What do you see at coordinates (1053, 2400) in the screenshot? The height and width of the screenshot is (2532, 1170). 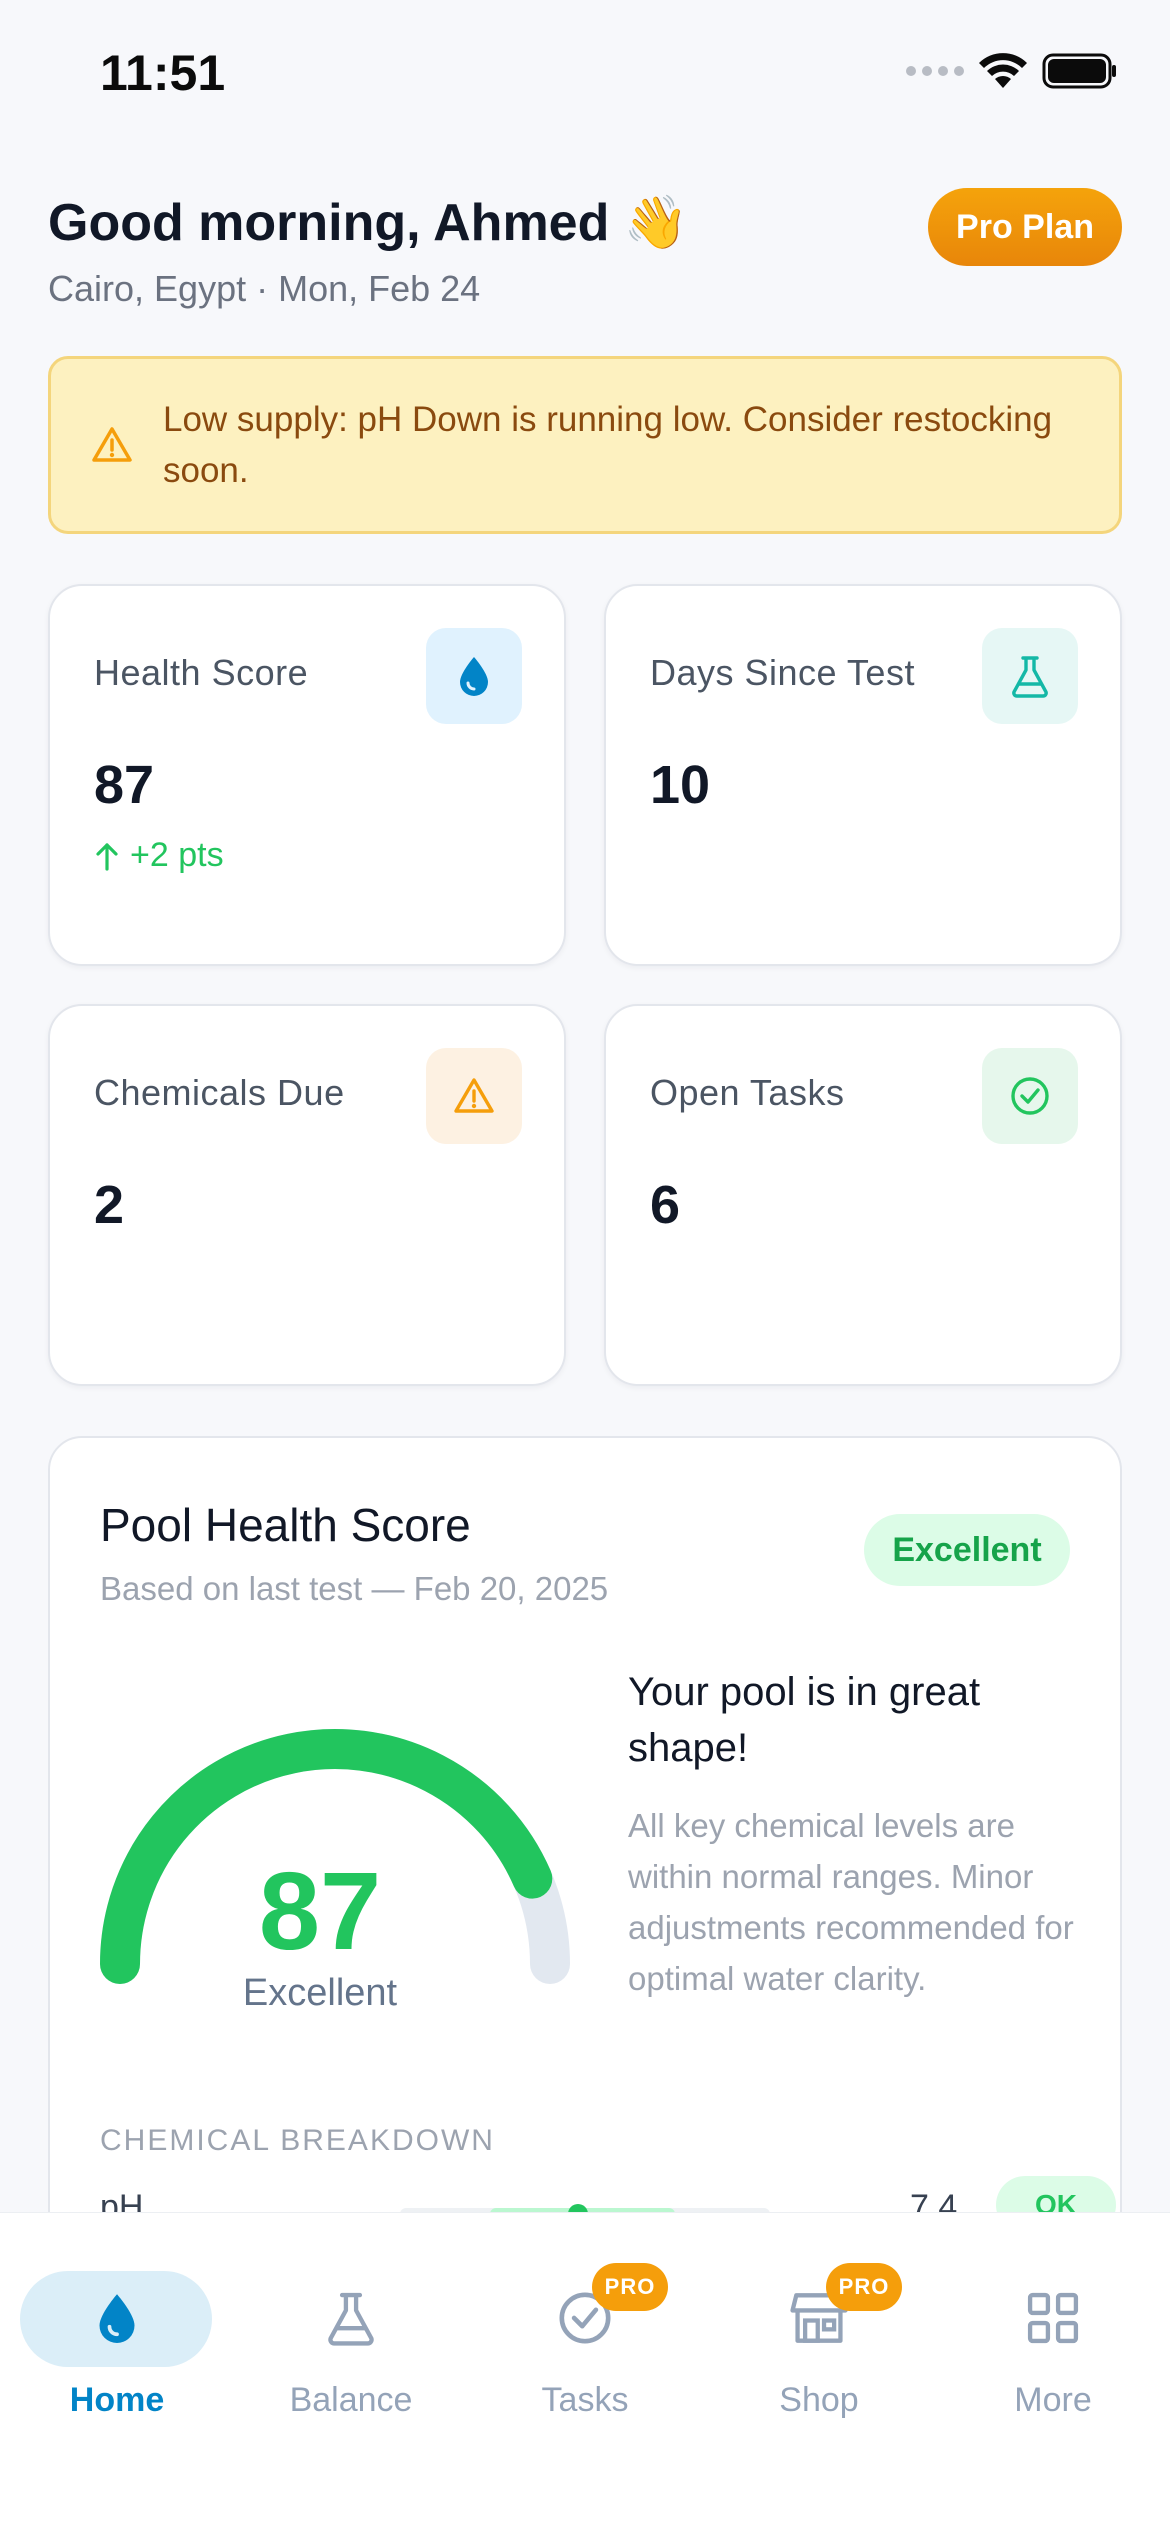 I see `tab-label: More` at bounding box center [1053, 2400].